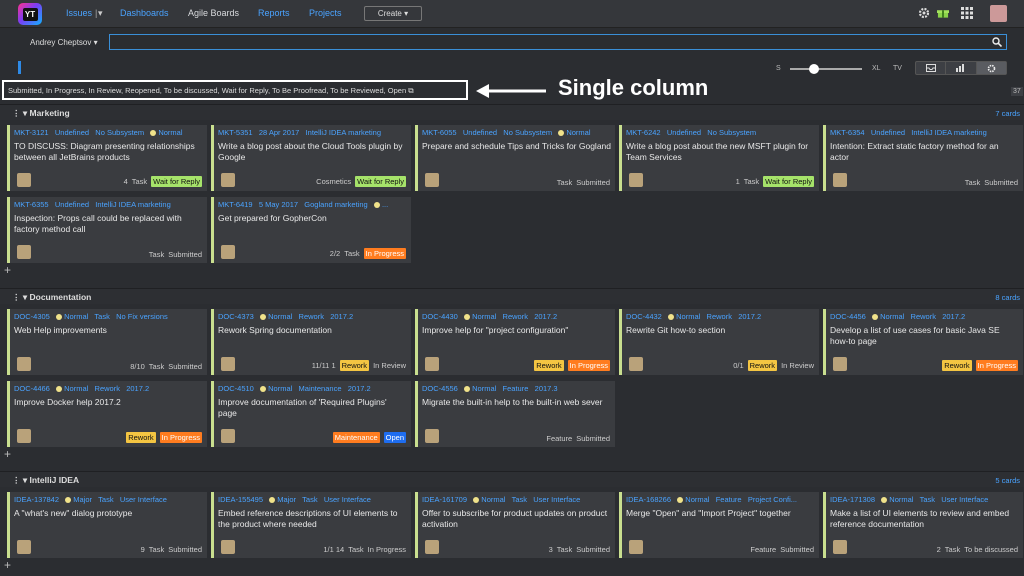 This screenshot has width=1024, height=576. Describe the element at coordinates (644, 316) in the screenshot. I see `issue-id: DOC-4432` at that location.